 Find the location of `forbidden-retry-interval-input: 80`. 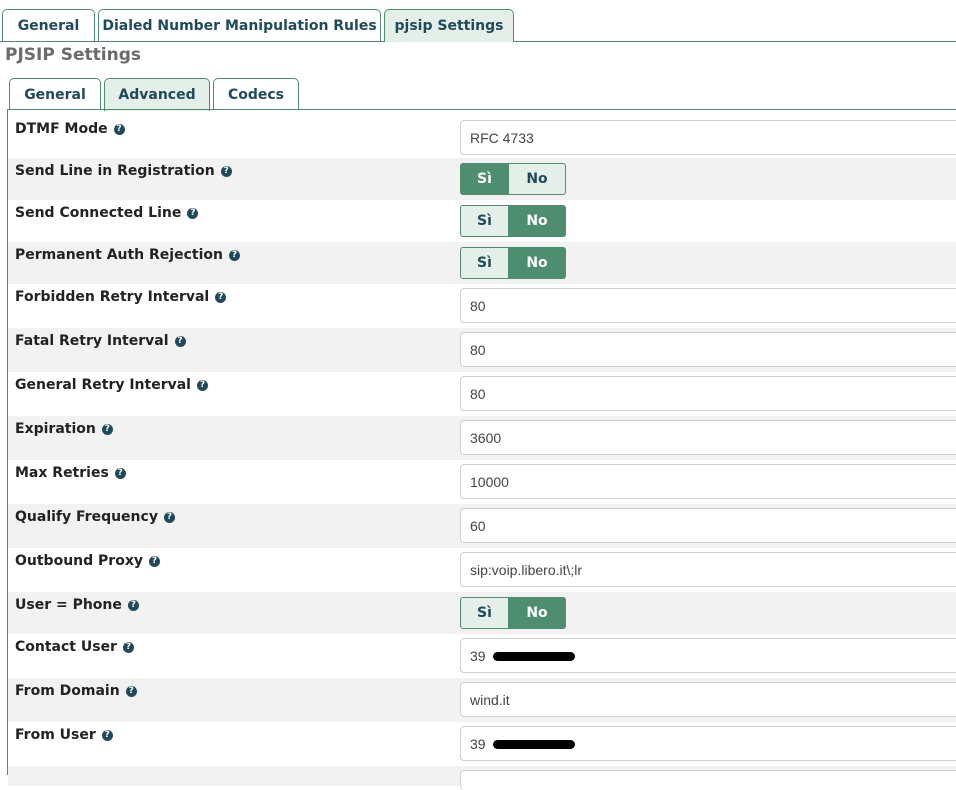

forbidden-retry-interval-input: 80 is located at coordinates (708, 305).